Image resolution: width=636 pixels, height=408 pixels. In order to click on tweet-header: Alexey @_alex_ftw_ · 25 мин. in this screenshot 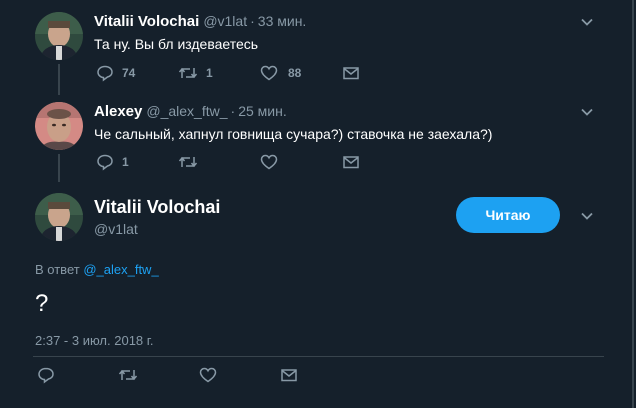, I will do `click(190, 111)`.